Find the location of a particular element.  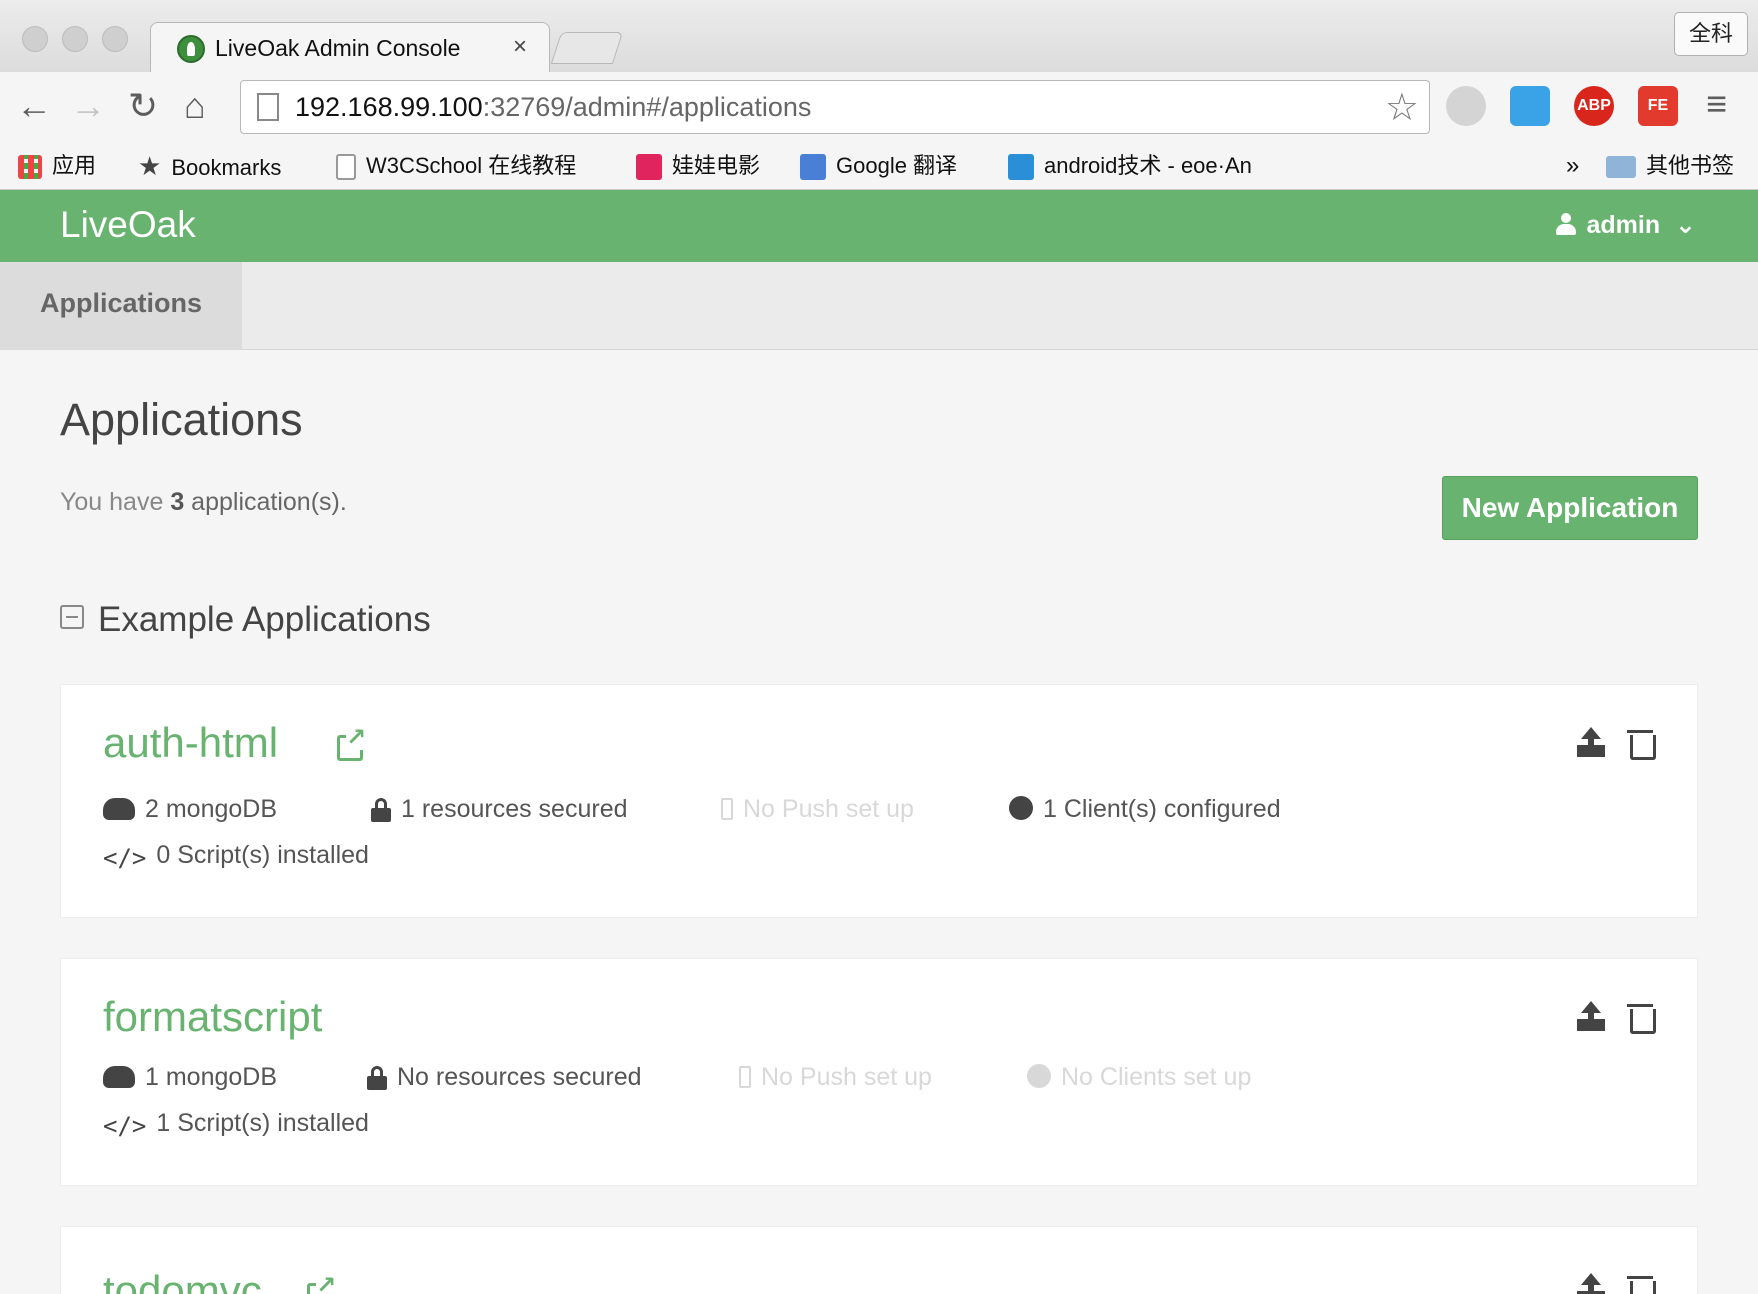

bookmark-wawa-movie: 娃娃电影 is located at coordinates (698, 166).